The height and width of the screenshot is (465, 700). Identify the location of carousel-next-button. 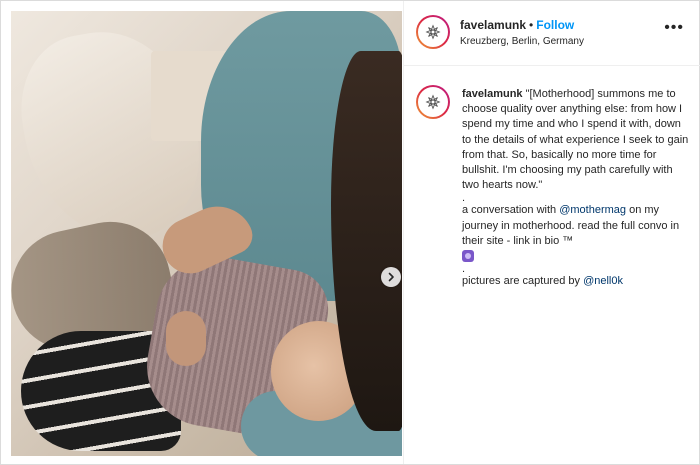
(391, 277).